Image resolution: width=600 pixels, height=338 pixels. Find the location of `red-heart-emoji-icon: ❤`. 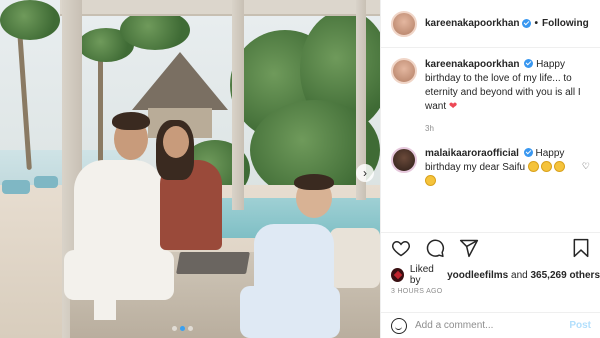

red-heart-emoji-icon: ❤ is located at coordinates (453, 106).